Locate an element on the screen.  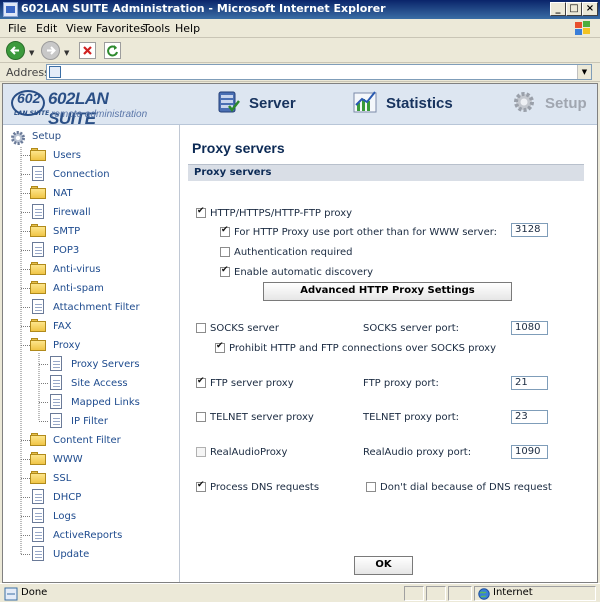
windows-logo-icon is located at coordinates (583, 28).